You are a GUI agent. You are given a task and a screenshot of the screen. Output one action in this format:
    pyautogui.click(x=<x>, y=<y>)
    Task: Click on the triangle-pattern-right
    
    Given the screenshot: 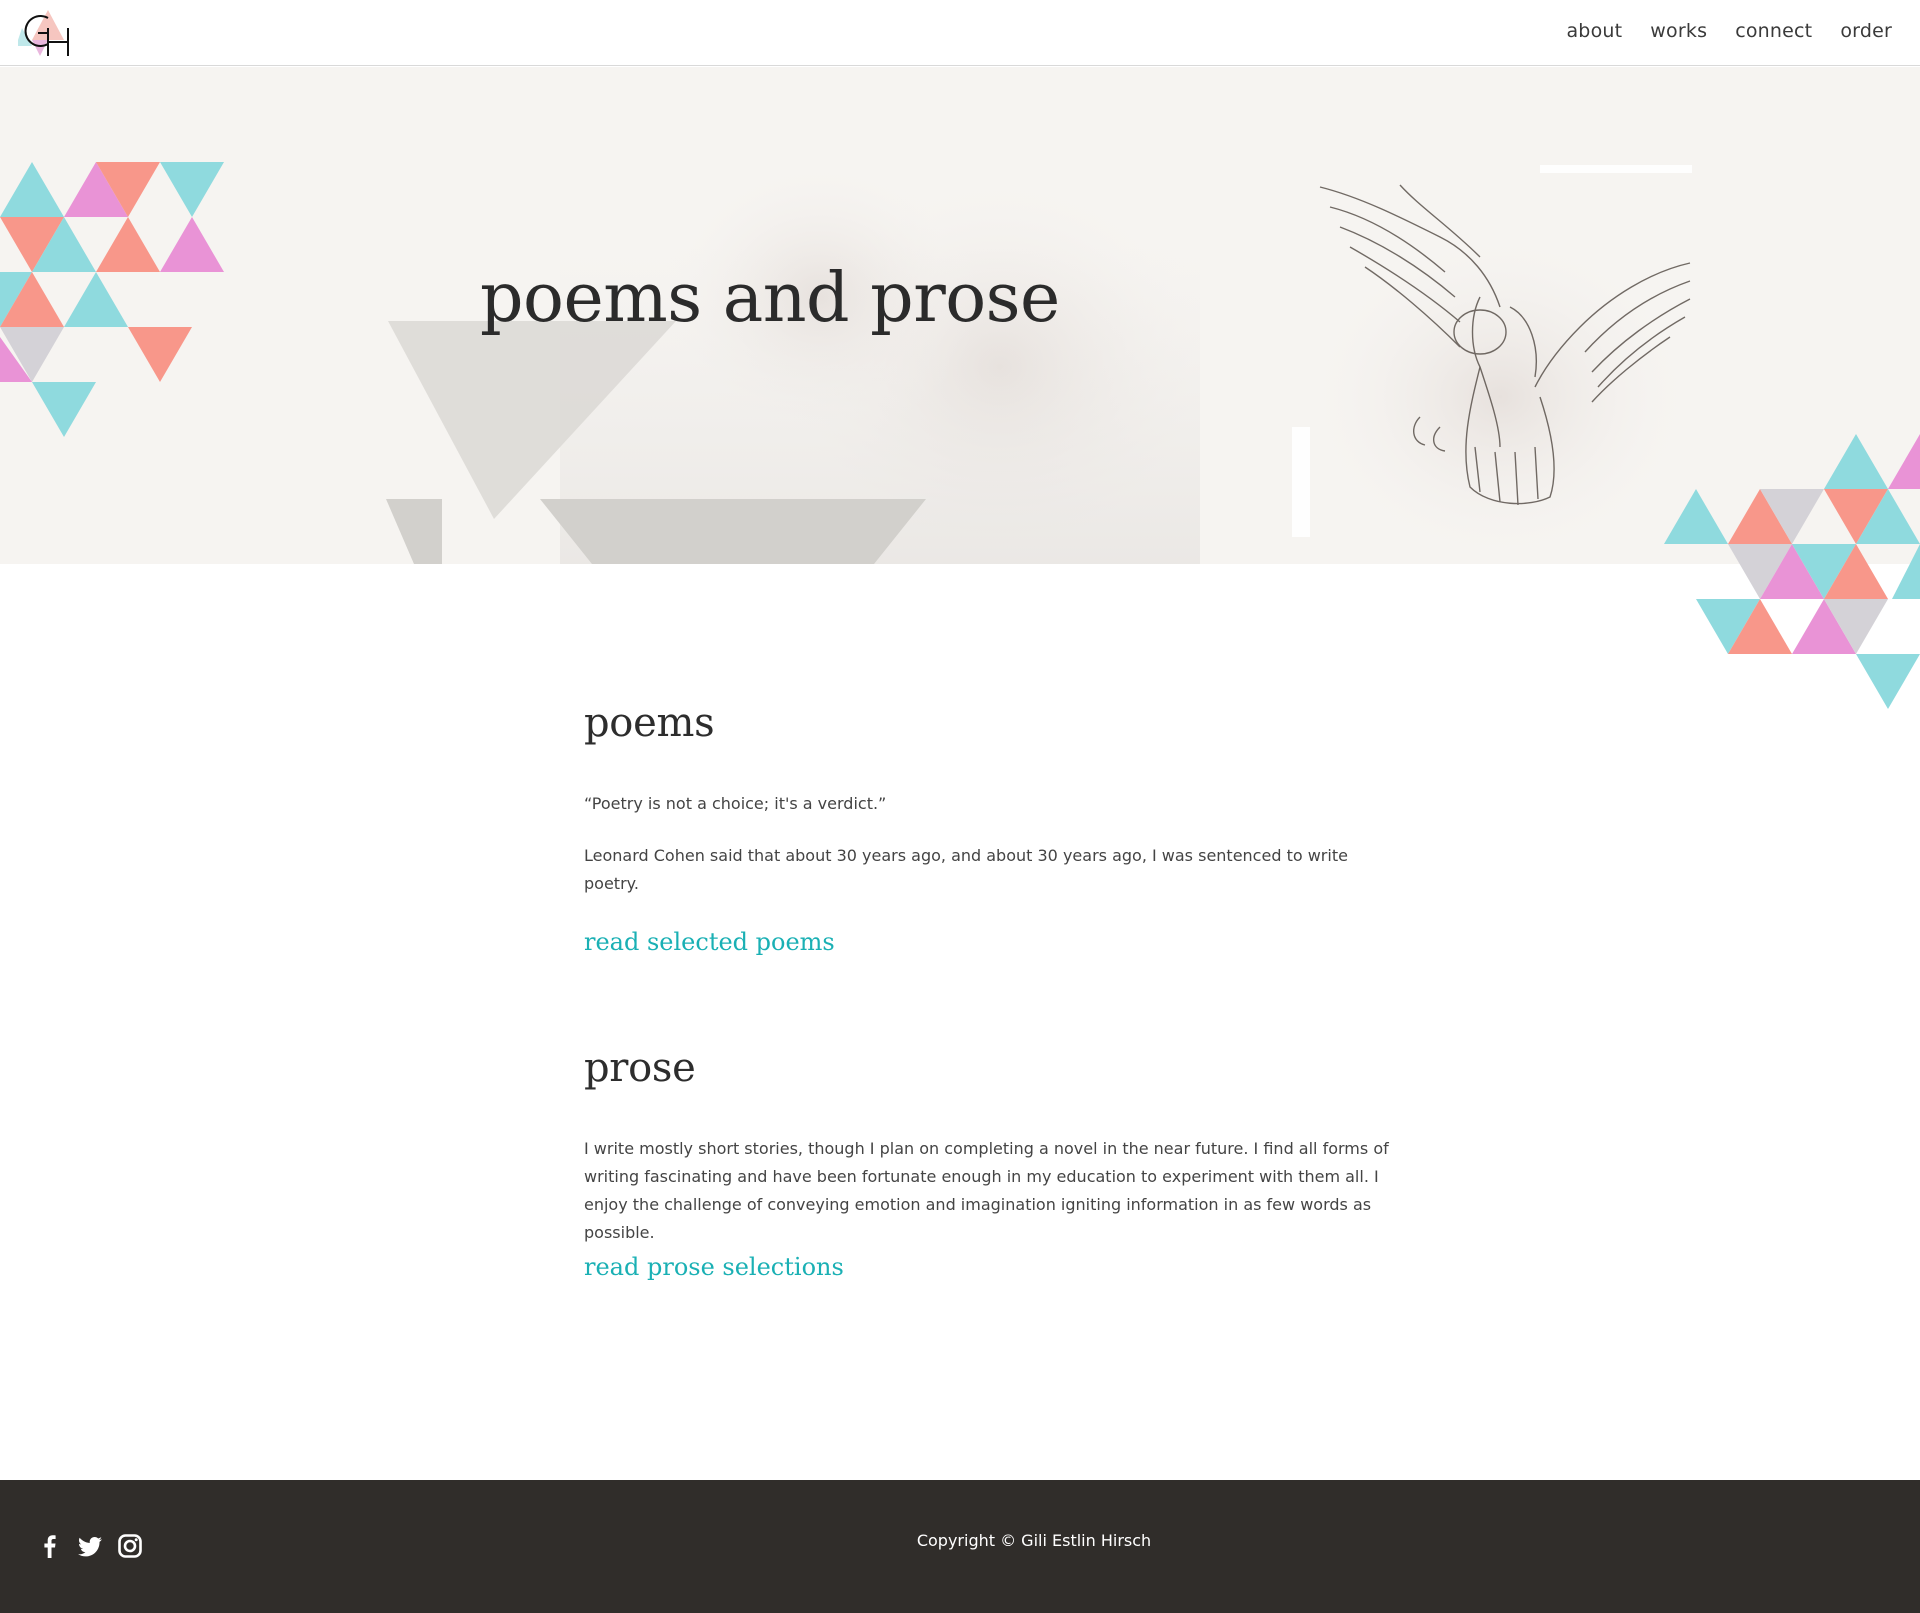 What is the action you would take?
    pyautogui.click(x=1792, y=571)
    